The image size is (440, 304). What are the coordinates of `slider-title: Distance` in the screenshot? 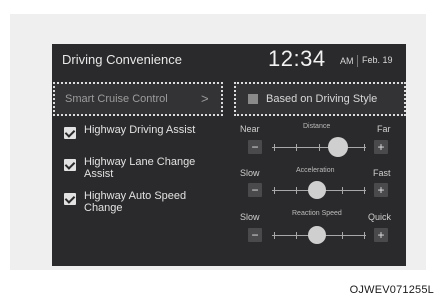 It's located at (317, 126).